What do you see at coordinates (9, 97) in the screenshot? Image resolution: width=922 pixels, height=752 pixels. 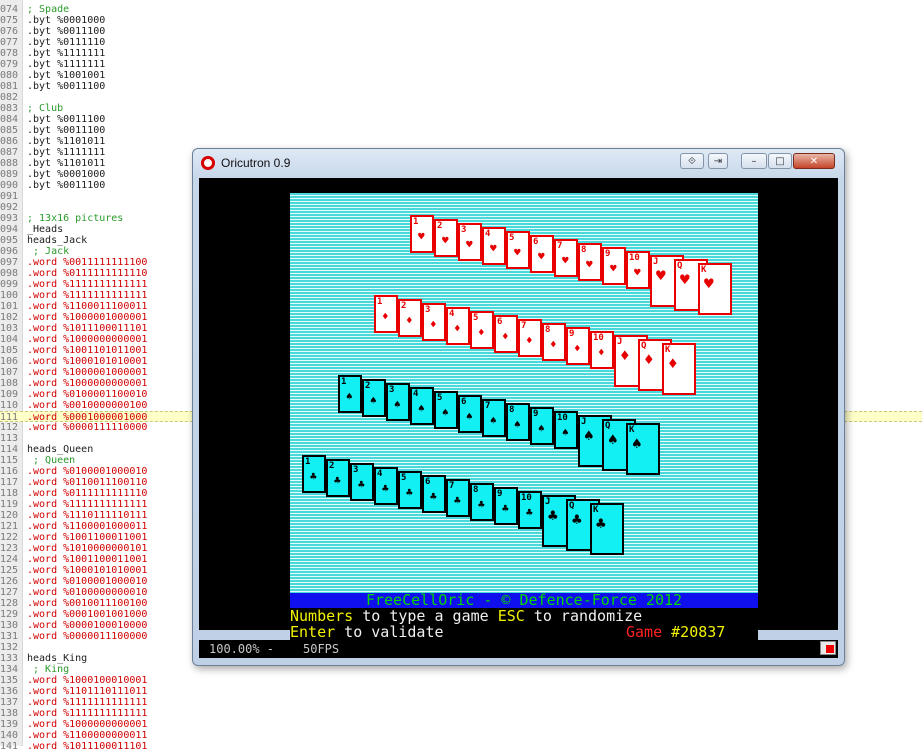 I see `line-number: 082` at bounding box center [9, 97].